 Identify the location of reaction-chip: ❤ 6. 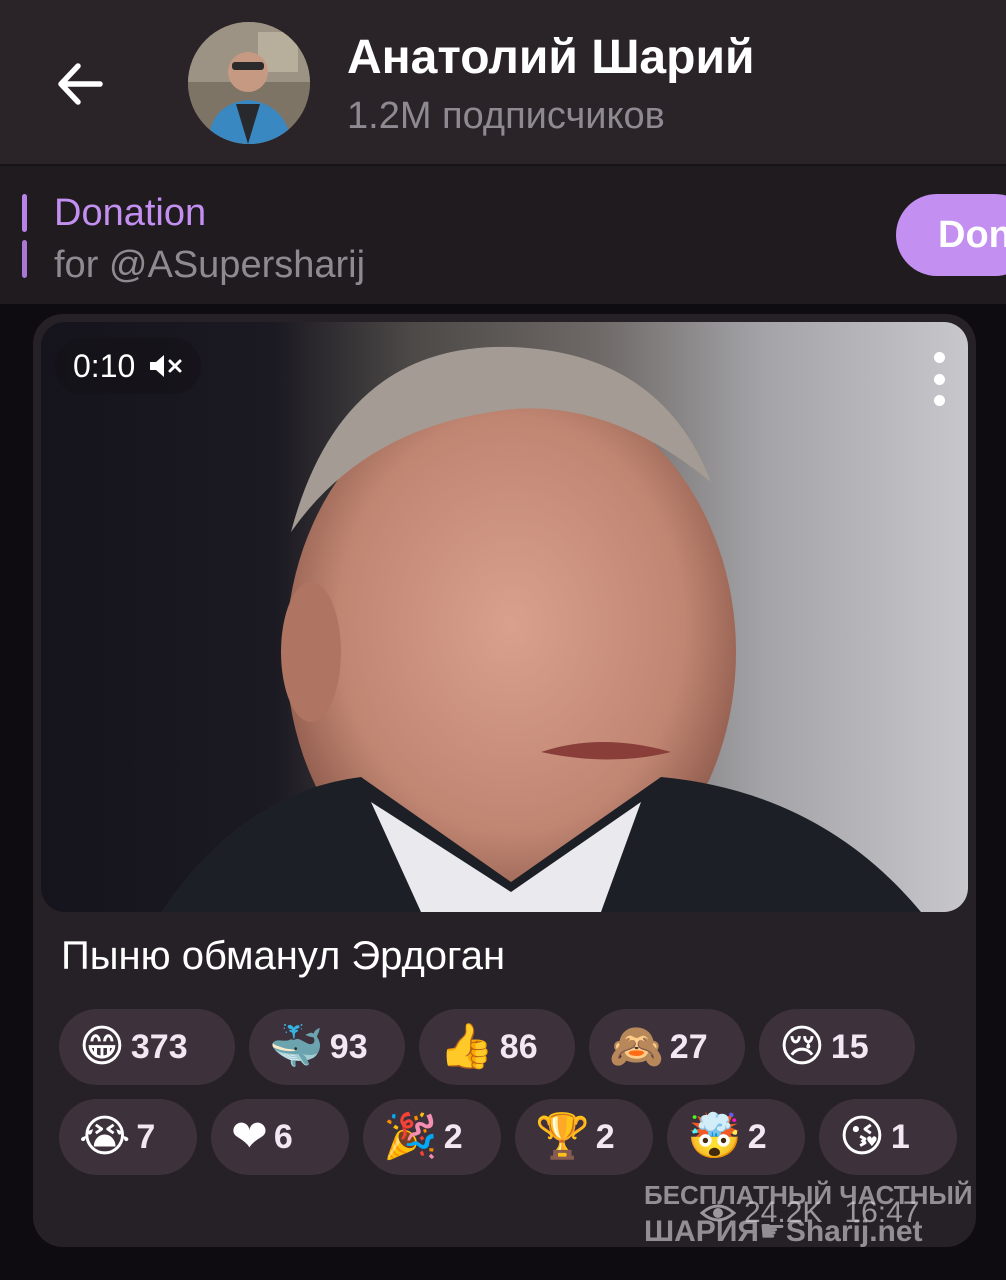
(280, 1137).